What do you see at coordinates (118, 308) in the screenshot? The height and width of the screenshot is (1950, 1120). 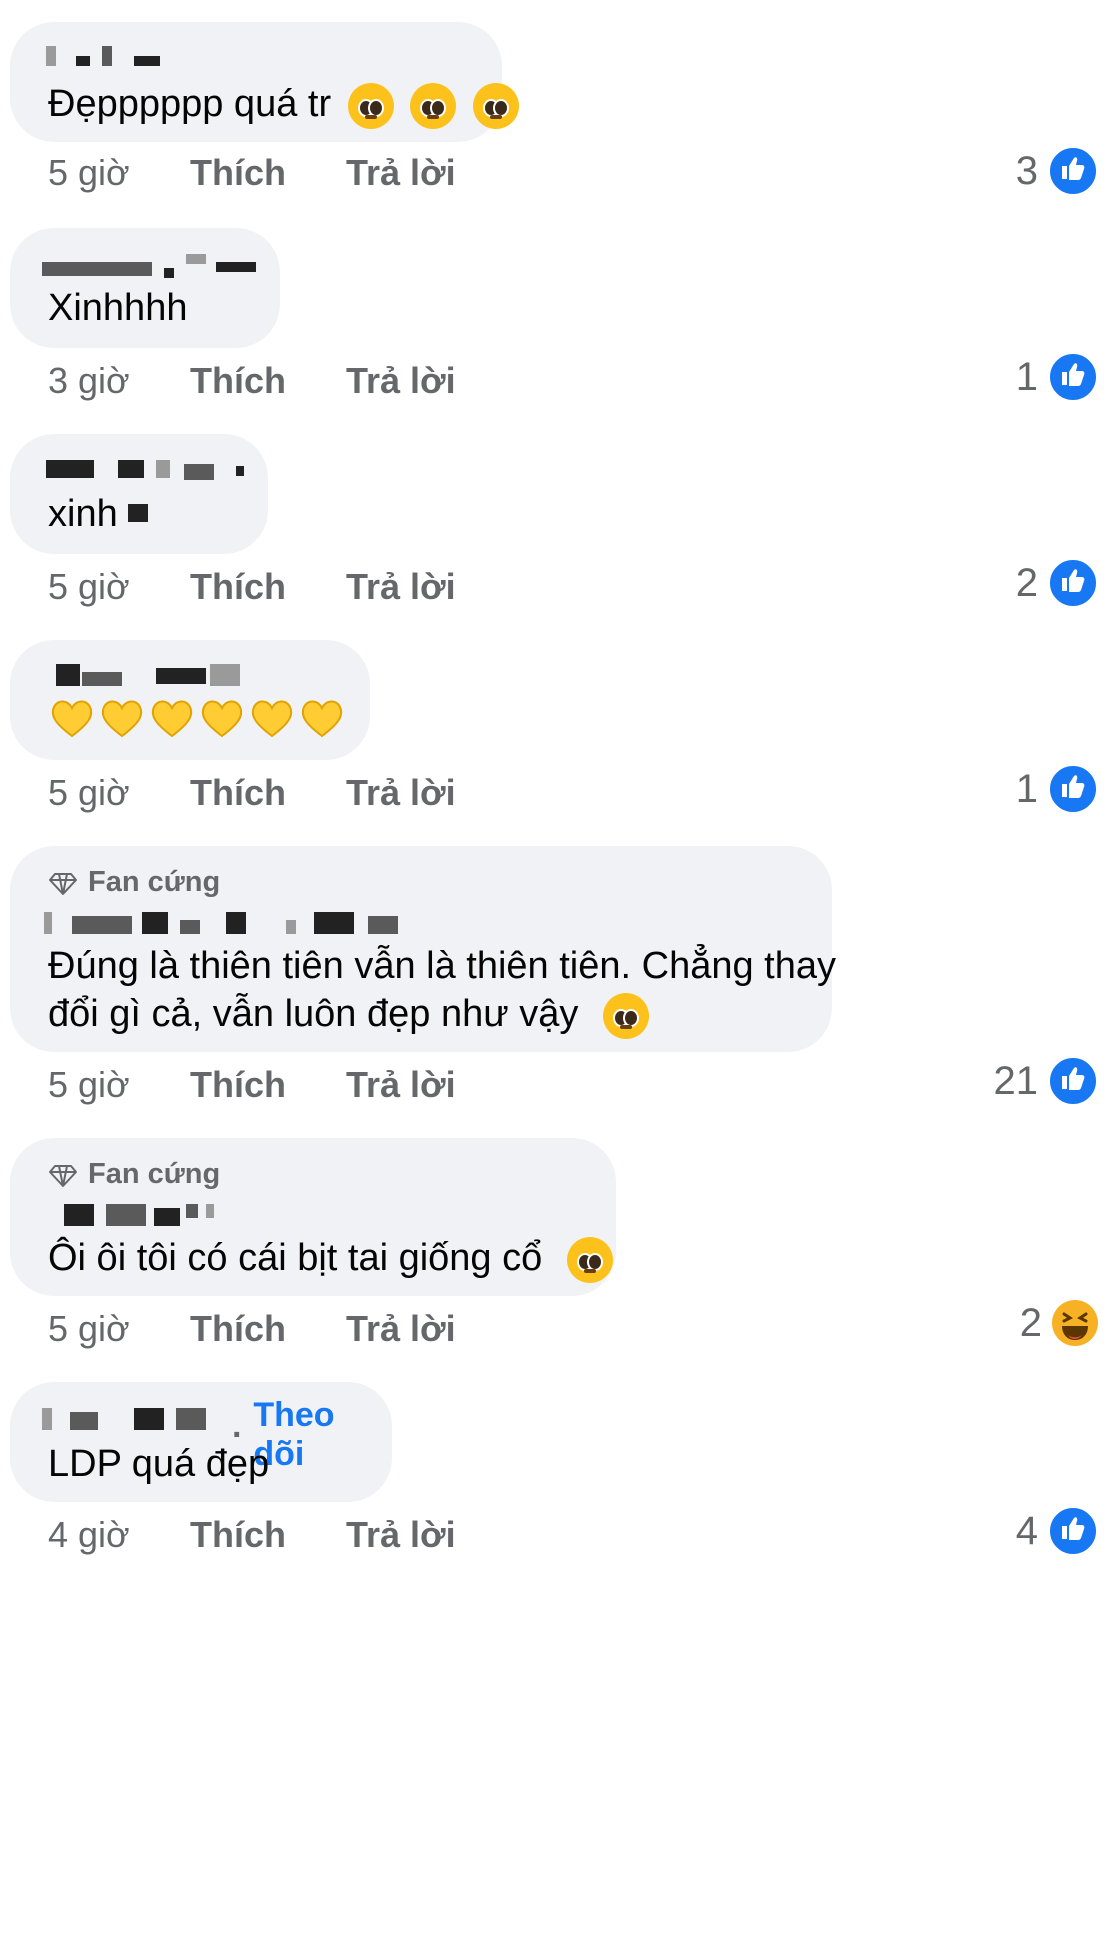 I see `comment-text: Xinhhhh` at bounding box center [118, 308].